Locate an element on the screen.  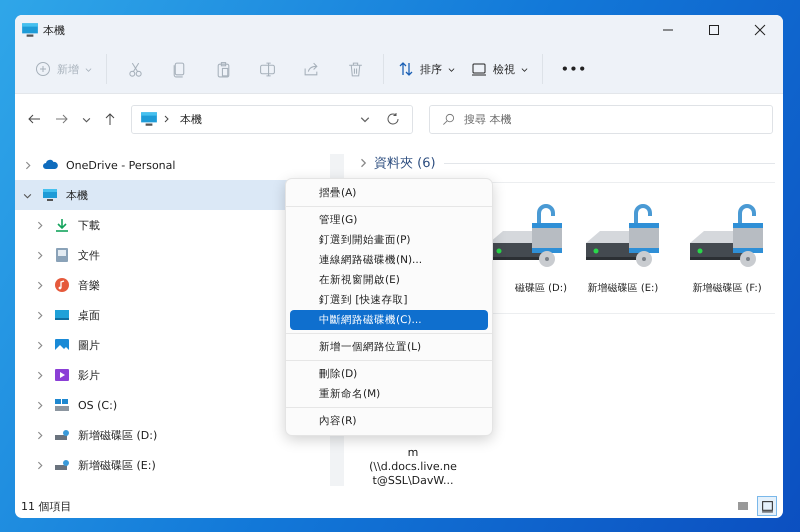
drive-label: 新增磁碟區 (F:) is located at coordinates (727, 288).